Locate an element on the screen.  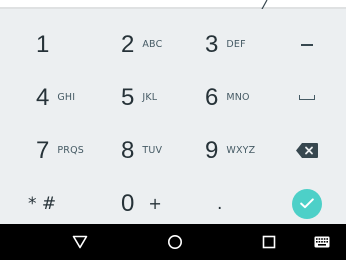
key-number: 2 is located at coordinates (128, 44).